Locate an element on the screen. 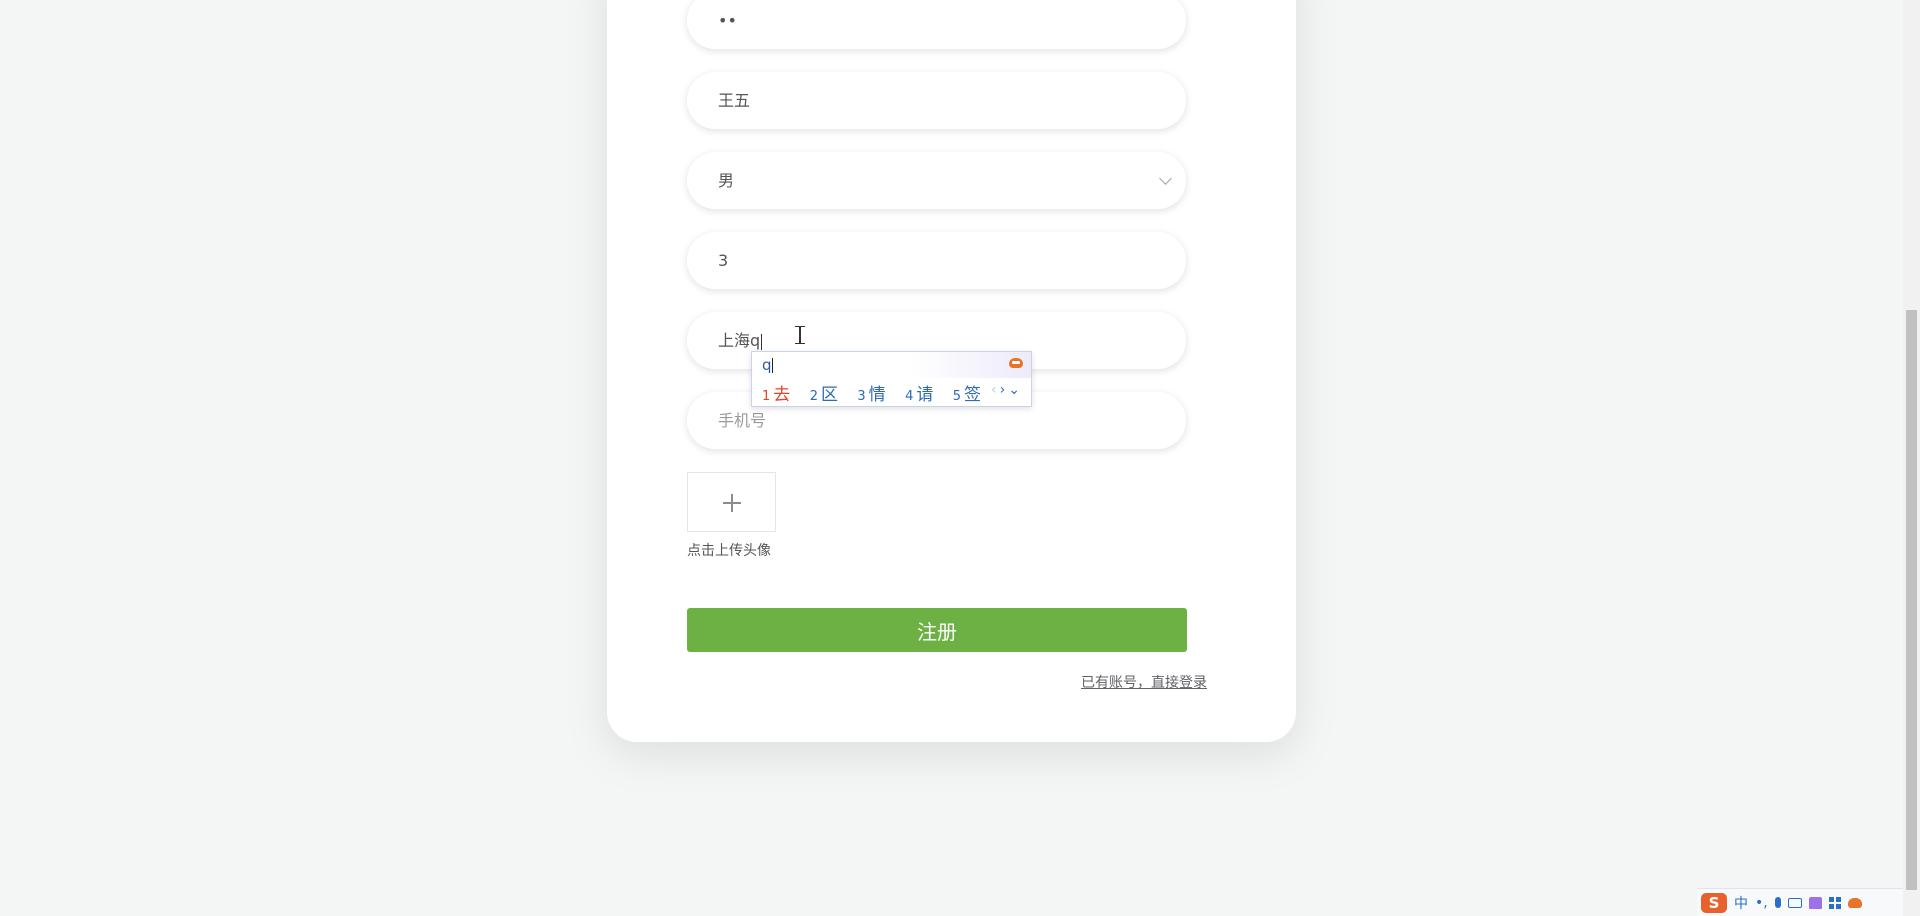 This screenshot has width=1920, height=916. plus-icon is located at coordinates (732, 503).